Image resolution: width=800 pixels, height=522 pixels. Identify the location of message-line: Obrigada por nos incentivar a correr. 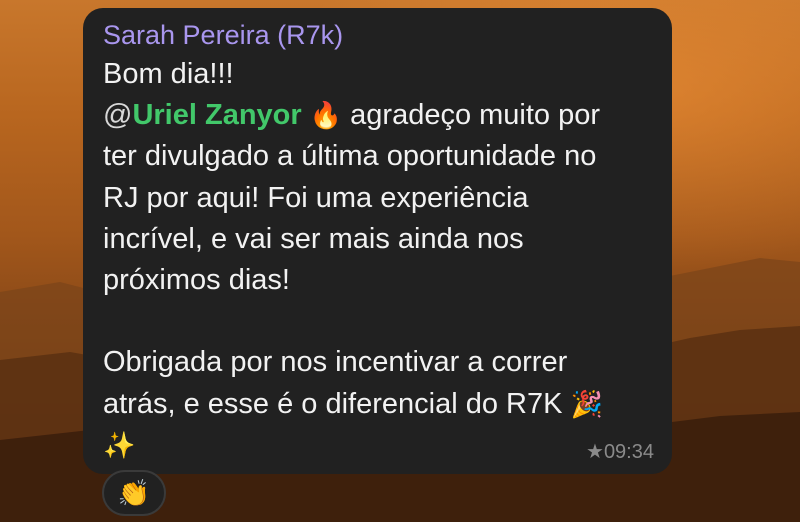
(335, 362).